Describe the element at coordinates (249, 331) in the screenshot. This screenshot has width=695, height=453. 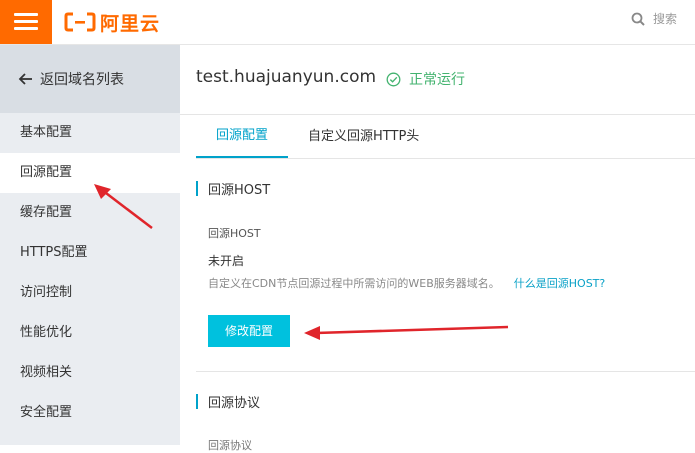
I see `edit-config-button: 修改配置` at that location.